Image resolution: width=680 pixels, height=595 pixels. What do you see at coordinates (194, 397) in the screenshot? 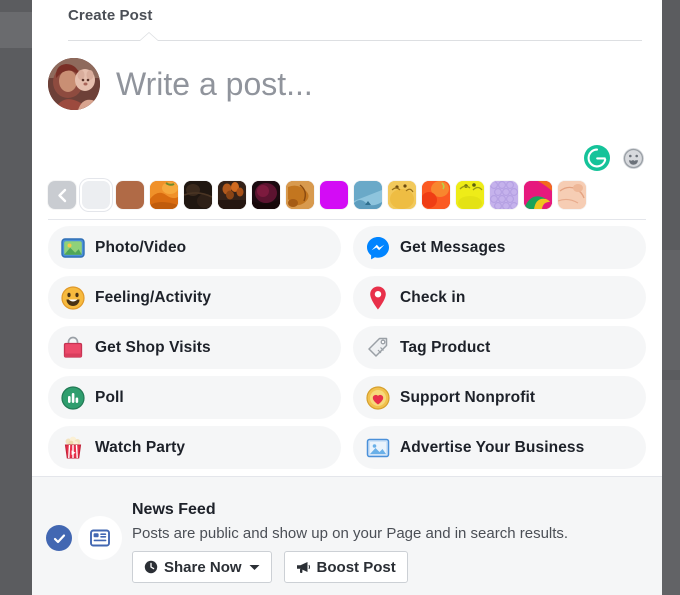
I see `action-poll: Poll` at bounding box center [194, 397].